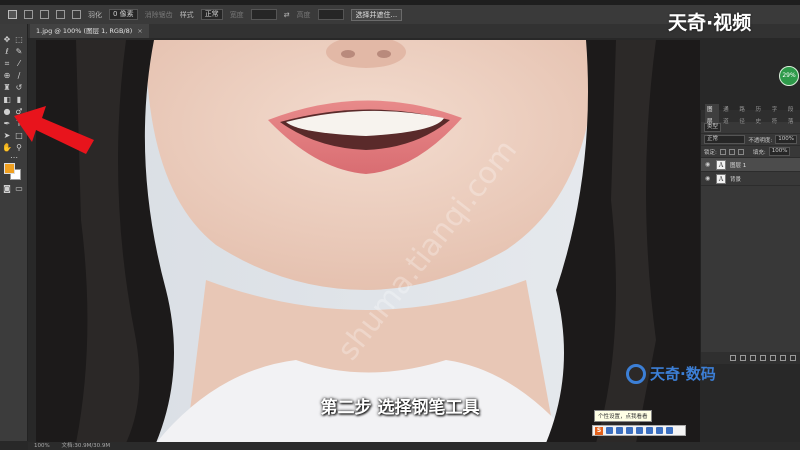 This screenshot has height=450, width=800. What do you see at coordinates (427, 250) in the screenshot?
I see `watermark-text: shuma.tianqi.com` at bounding box center [427, 250].